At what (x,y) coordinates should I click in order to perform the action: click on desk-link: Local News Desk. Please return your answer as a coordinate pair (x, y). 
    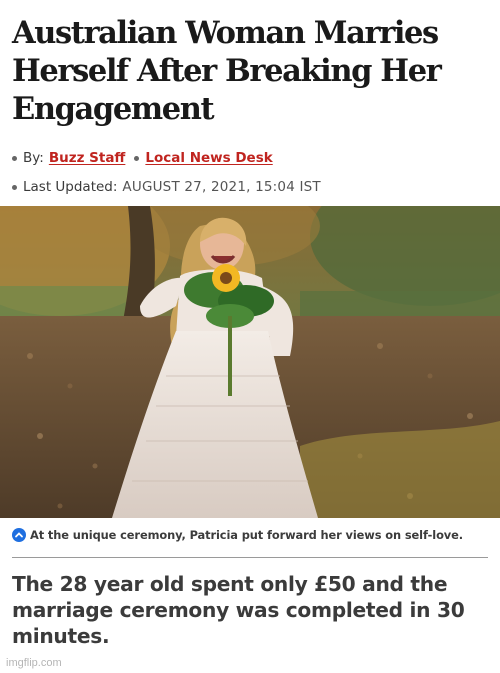
    Looking at the image, I should click on (208, 158).